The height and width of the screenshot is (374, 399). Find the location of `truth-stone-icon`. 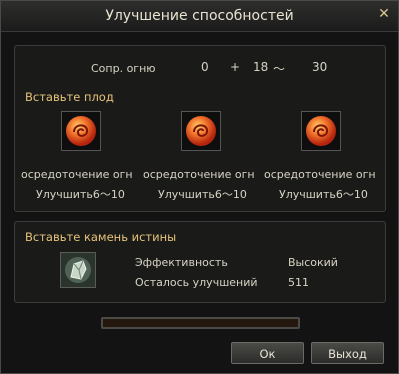

truth-stone-icon is located at coordinates (78, 270).